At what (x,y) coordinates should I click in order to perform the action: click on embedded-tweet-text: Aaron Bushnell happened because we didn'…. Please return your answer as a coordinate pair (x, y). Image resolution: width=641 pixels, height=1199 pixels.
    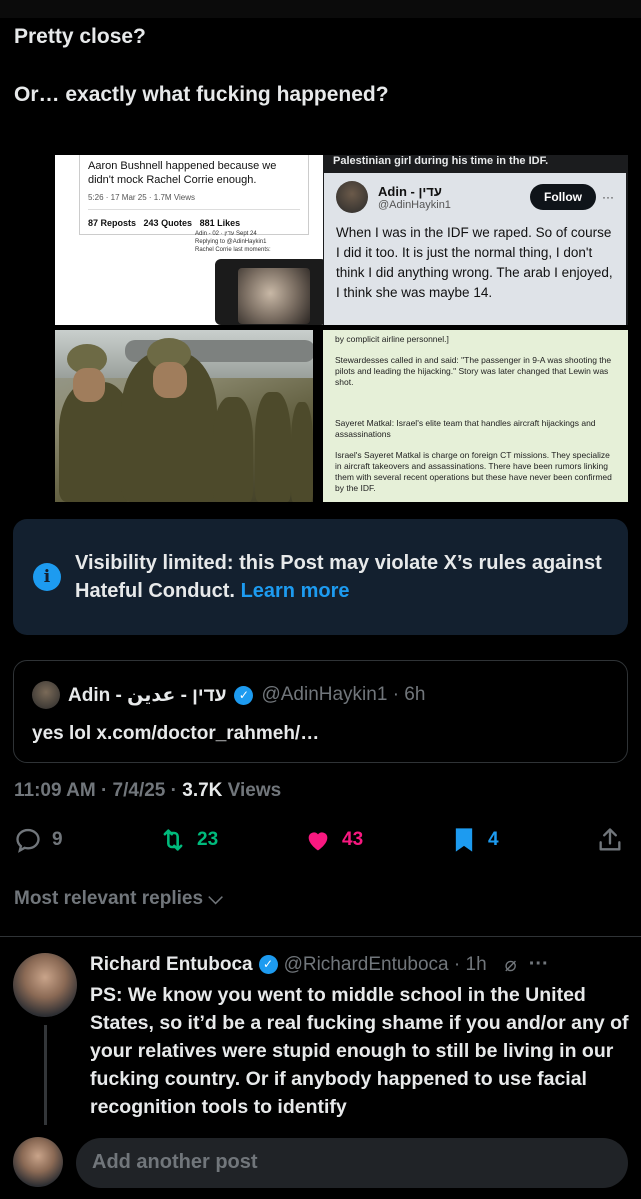
    Looking at the image, I should click on (182, 173).